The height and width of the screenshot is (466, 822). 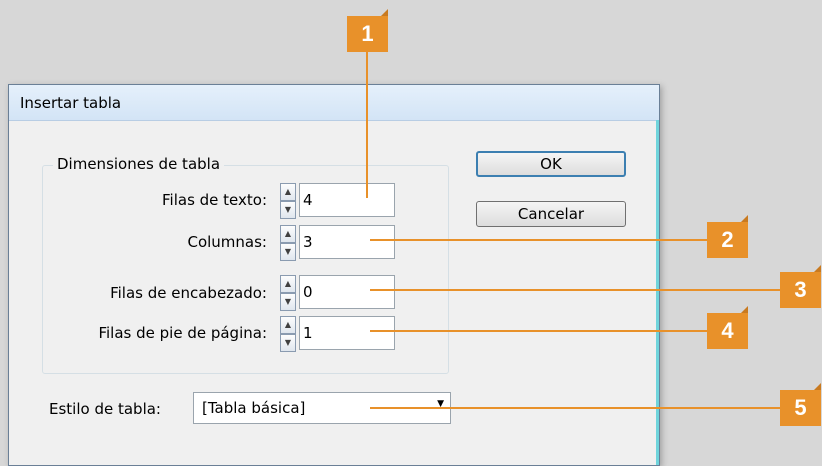 I want to click on footer-rows-stepper: ▲ ▼, so click(x=288, y=334).